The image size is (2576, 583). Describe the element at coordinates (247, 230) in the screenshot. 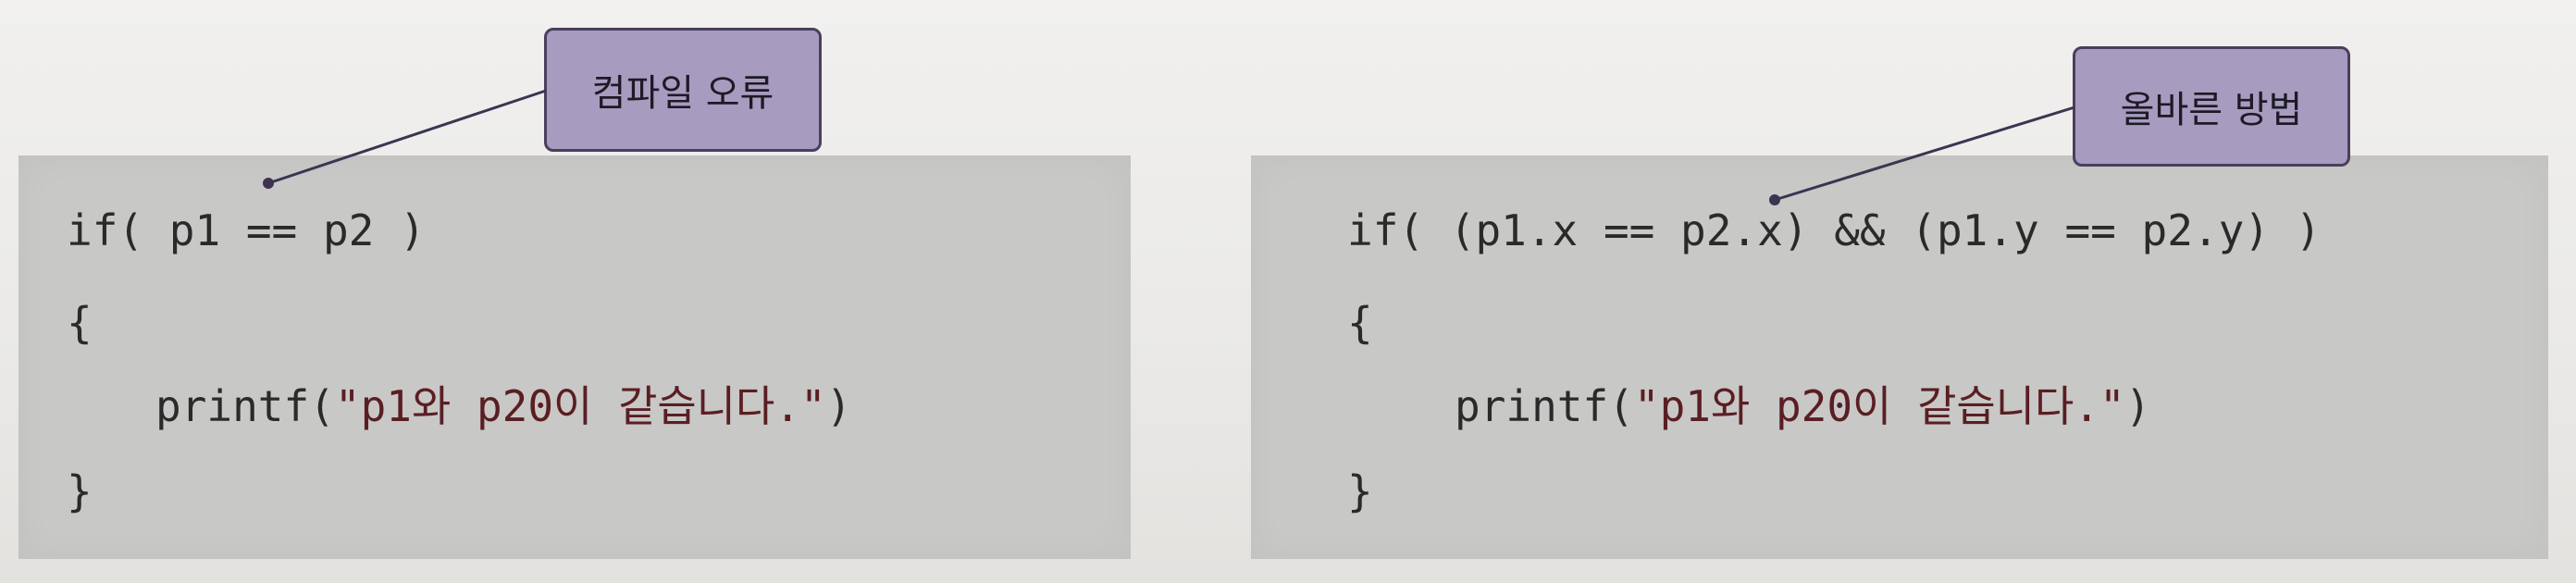

I see `code-line-if: if( p1 == p2 )` at that location.